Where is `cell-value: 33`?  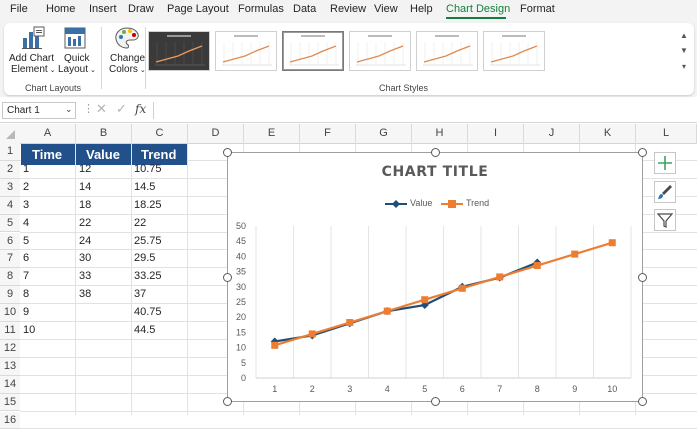 cell-value: 33 is located at coordinates (85, 276).